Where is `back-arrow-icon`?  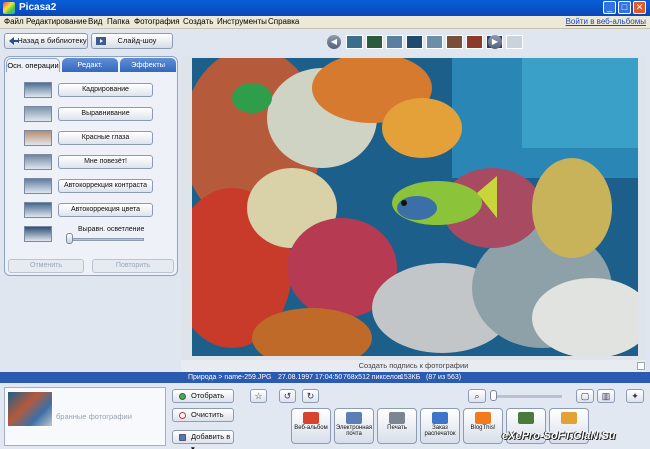
back-arrow-icon is located at coordinates (14, 41).